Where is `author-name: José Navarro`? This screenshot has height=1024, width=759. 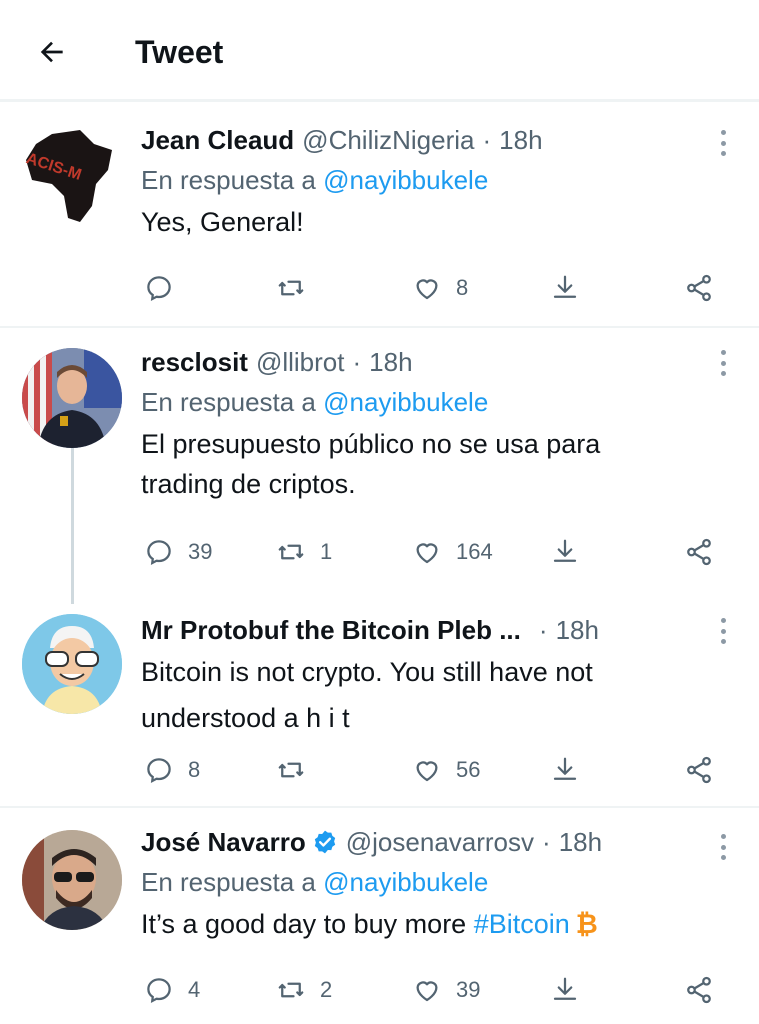
author-name: José Navarro is located at coordinates (223, 842).